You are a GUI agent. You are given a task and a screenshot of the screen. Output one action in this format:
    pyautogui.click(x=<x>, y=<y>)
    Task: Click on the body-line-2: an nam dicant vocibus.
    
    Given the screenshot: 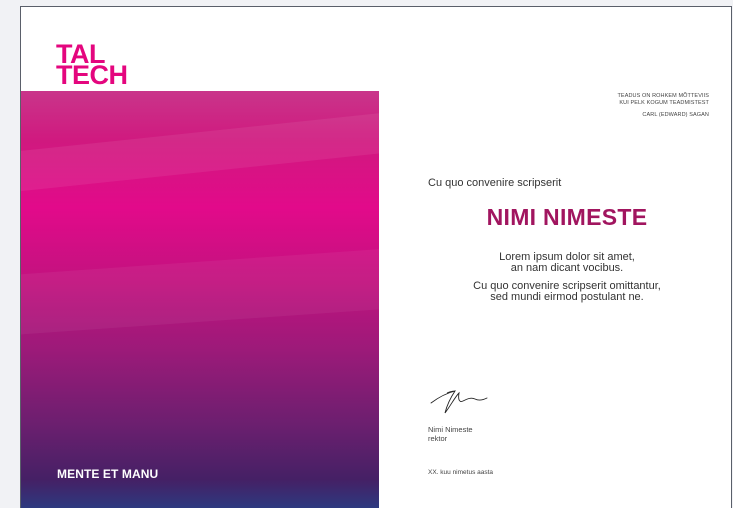 What is the action you would take?
    pyautogui.click(x=567, y=268)
    